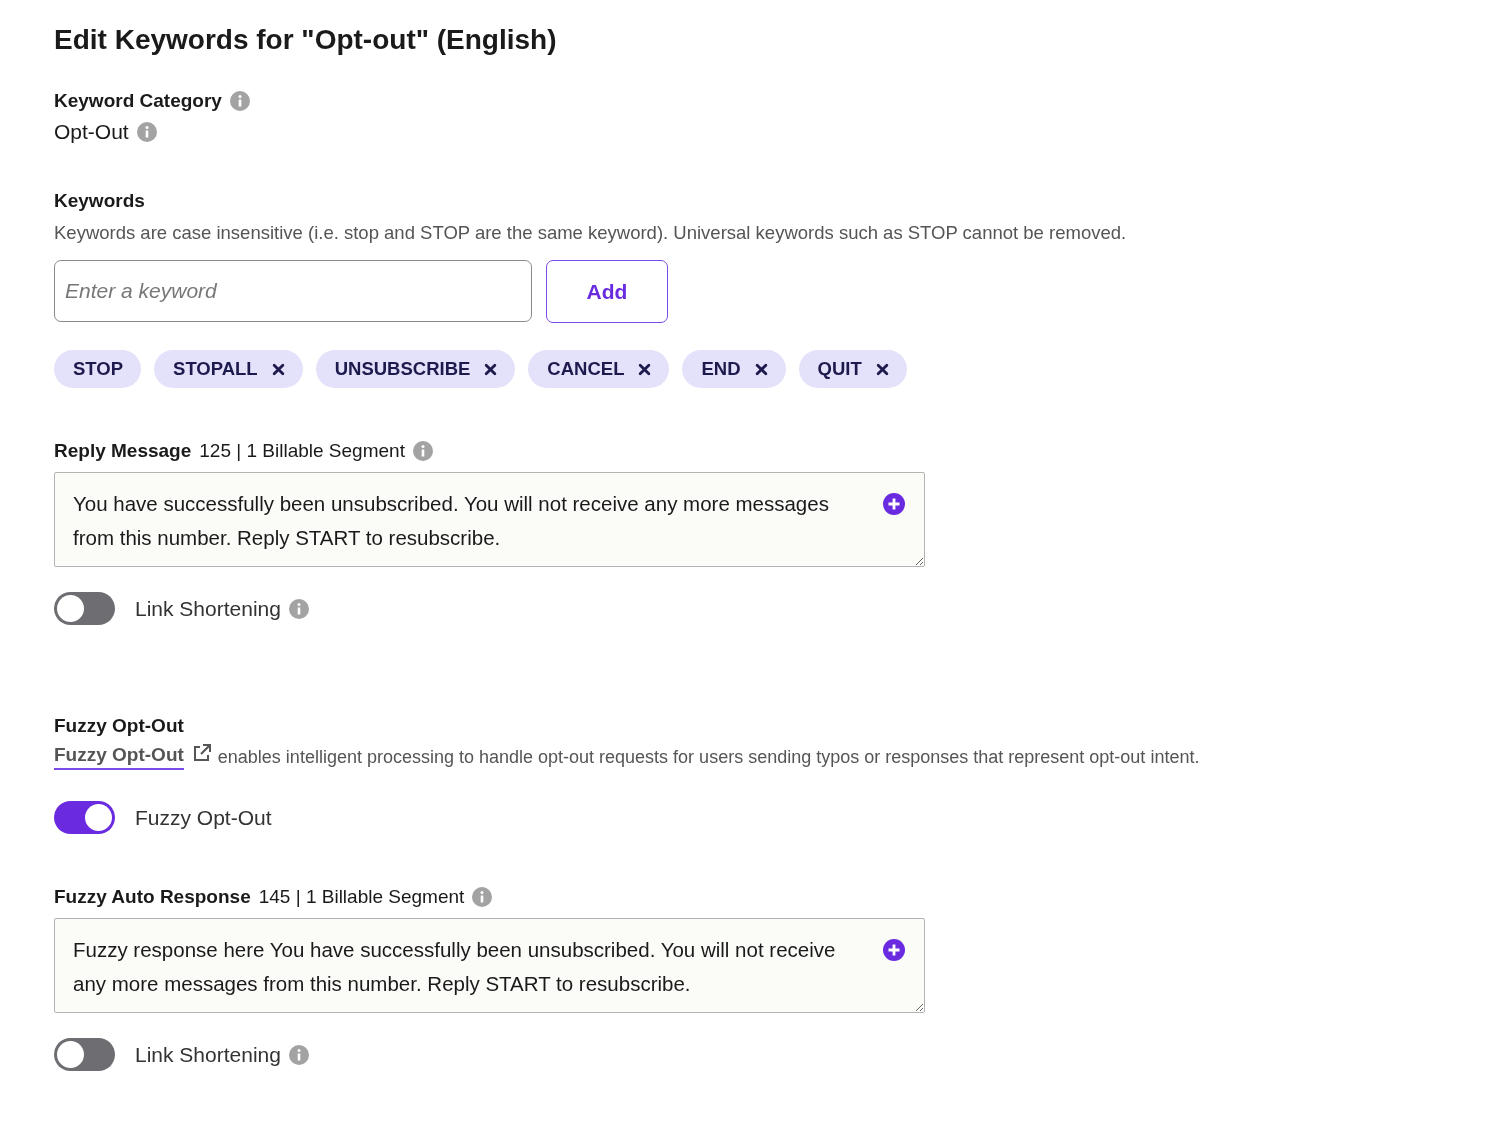  I want to click on section-label: Reply Message, so click(123, 451).